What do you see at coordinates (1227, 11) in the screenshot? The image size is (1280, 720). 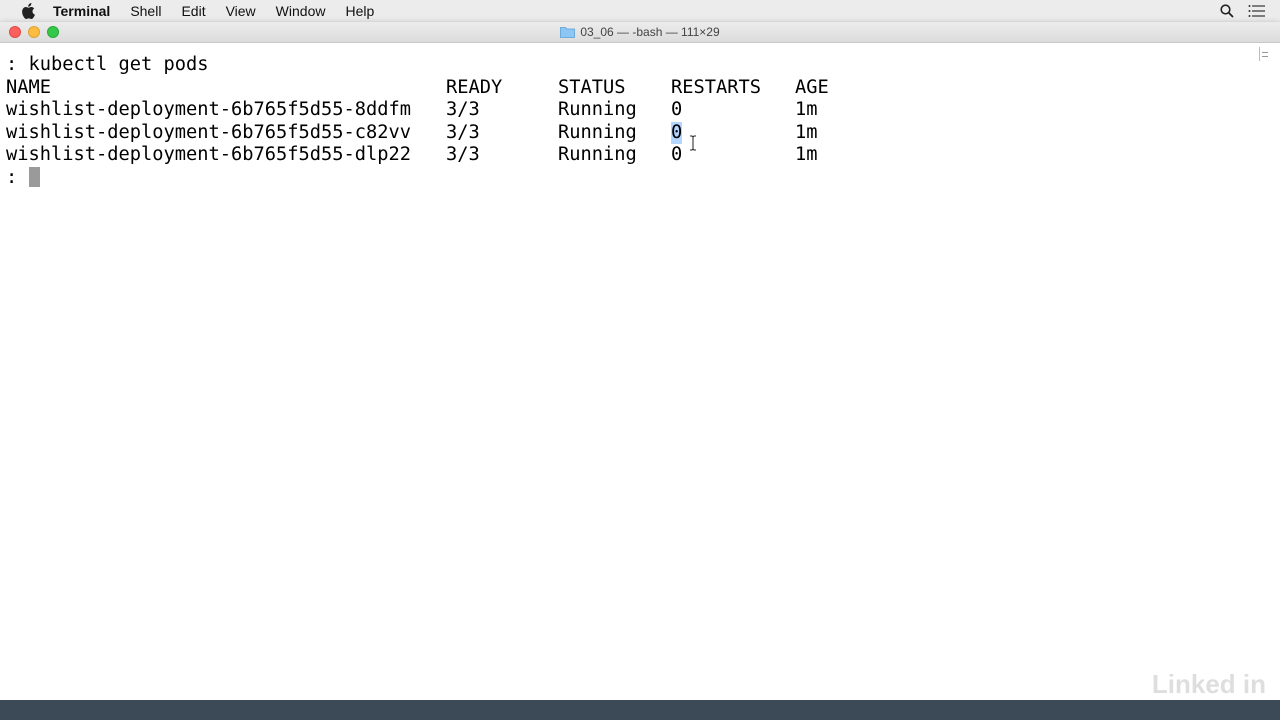 I see `spotlight-search-icon` at bounding box center [1227, 11].